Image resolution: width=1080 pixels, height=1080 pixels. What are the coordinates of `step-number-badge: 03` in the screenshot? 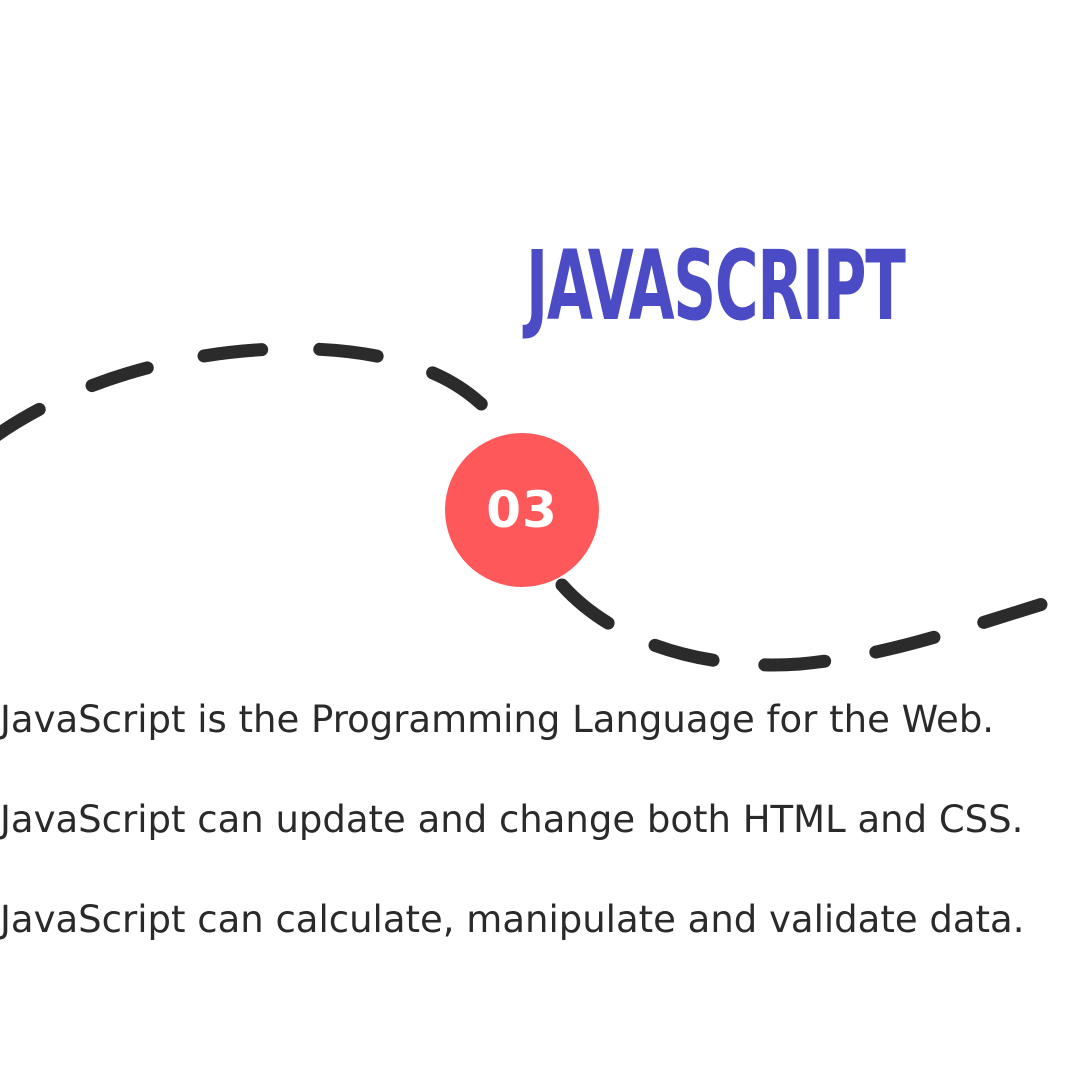 It's located at (522, 510).